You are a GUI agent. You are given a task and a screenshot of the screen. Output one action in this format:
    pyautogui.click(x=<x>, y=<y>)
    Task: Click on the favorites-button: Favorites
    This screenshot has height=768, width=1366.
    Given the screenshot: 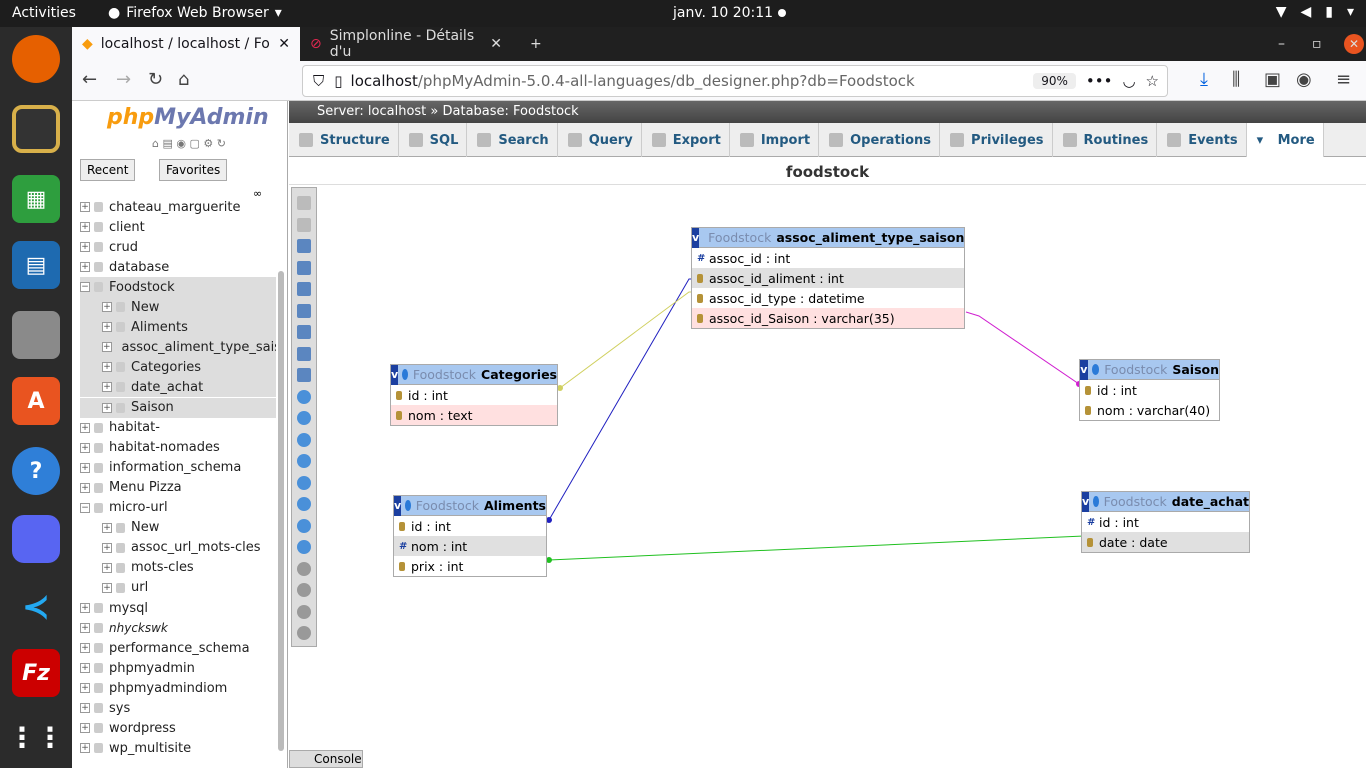 What is the action you would take?
    pyautogui.click(x=193, y=170)
    